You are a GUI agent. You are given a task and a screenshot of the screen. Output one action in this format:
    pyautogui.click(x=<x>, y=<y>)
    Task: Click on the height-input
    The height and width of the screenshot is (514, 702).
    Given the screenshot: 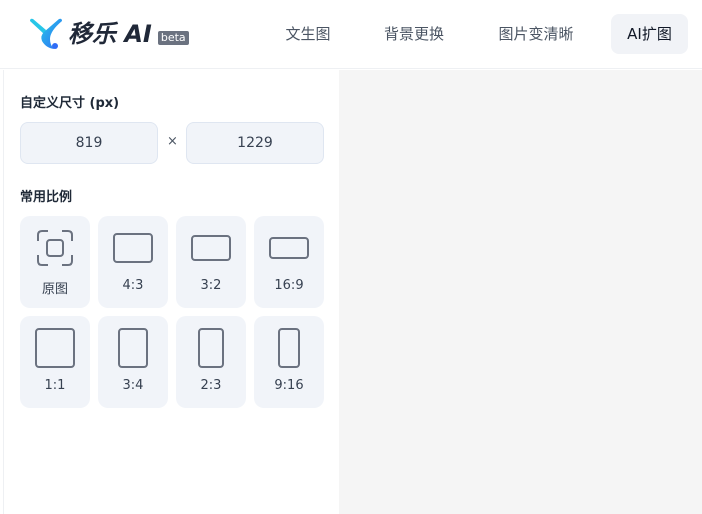 What is the action you would take?
    pyautogui.click(x=255, y=143)
    